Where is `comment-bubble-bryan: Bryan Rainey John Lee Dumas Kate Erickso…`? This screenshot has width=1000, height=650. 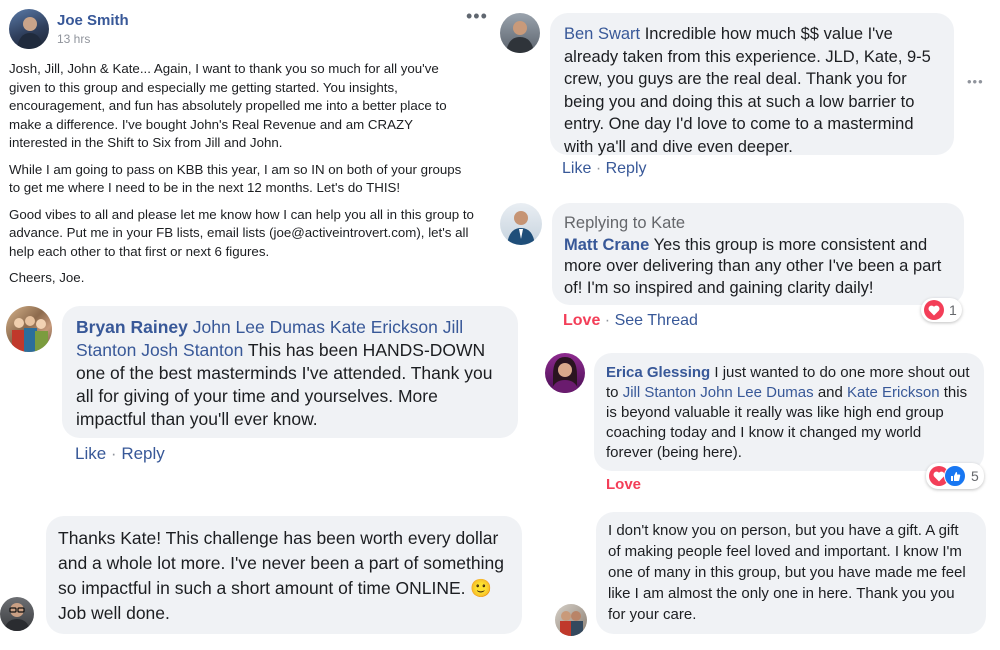 comment-bubble-bryan: Bryan Rainey John Lee Dumas Kate Erickso… is located at coordinates (290, 372).